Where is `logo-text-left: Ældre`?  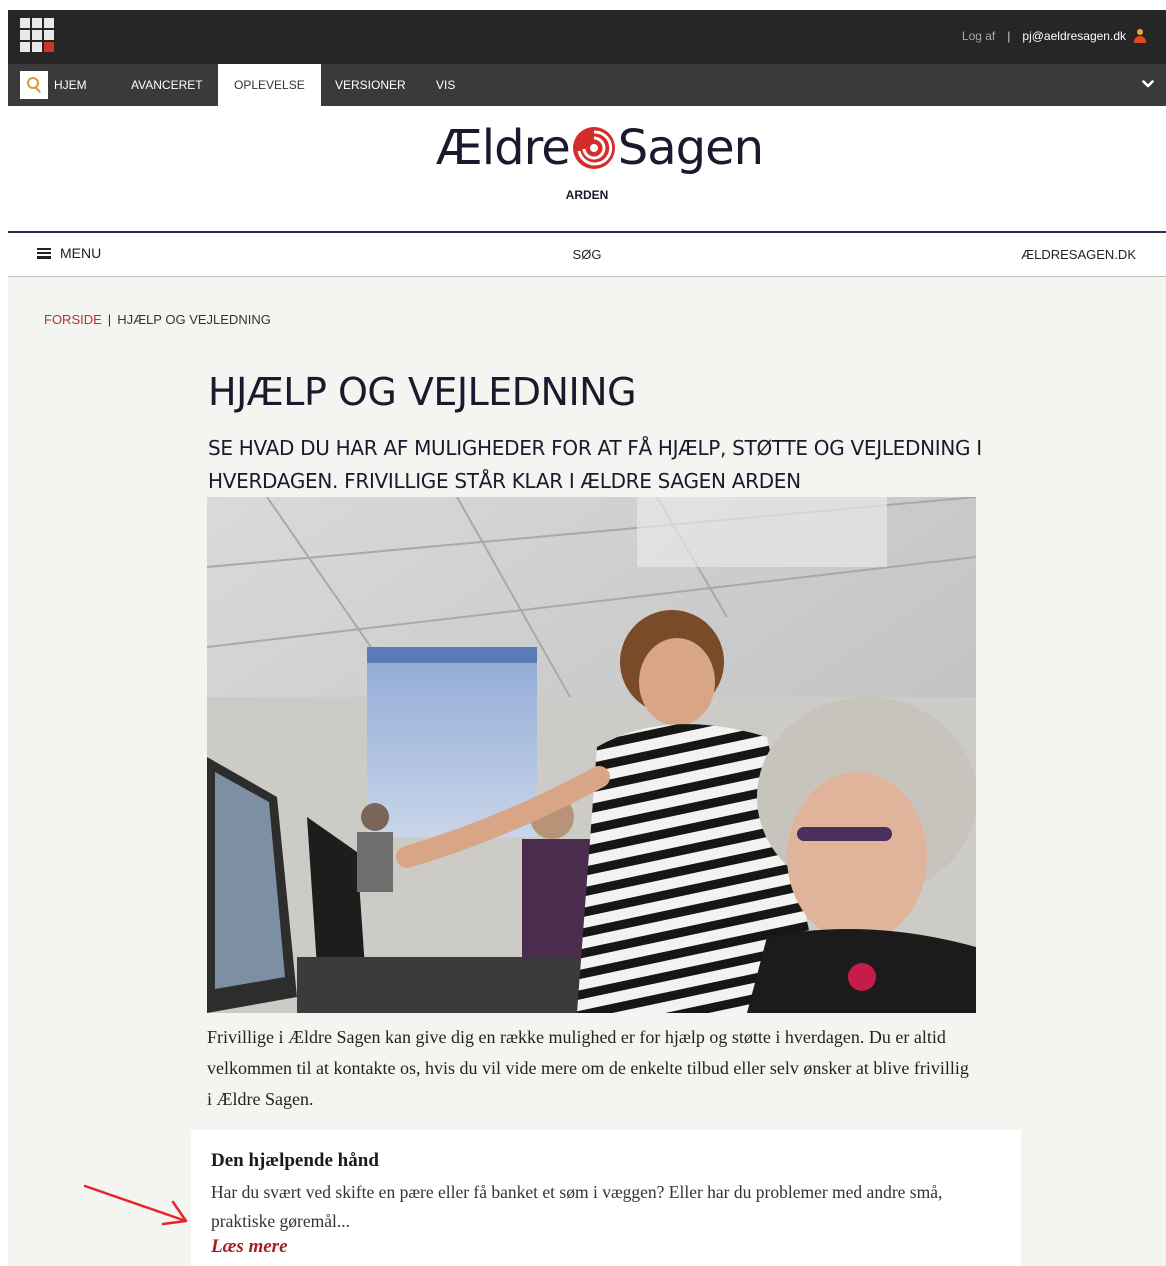
logo-text-left: Ældre is located at coordinates (503, 148).